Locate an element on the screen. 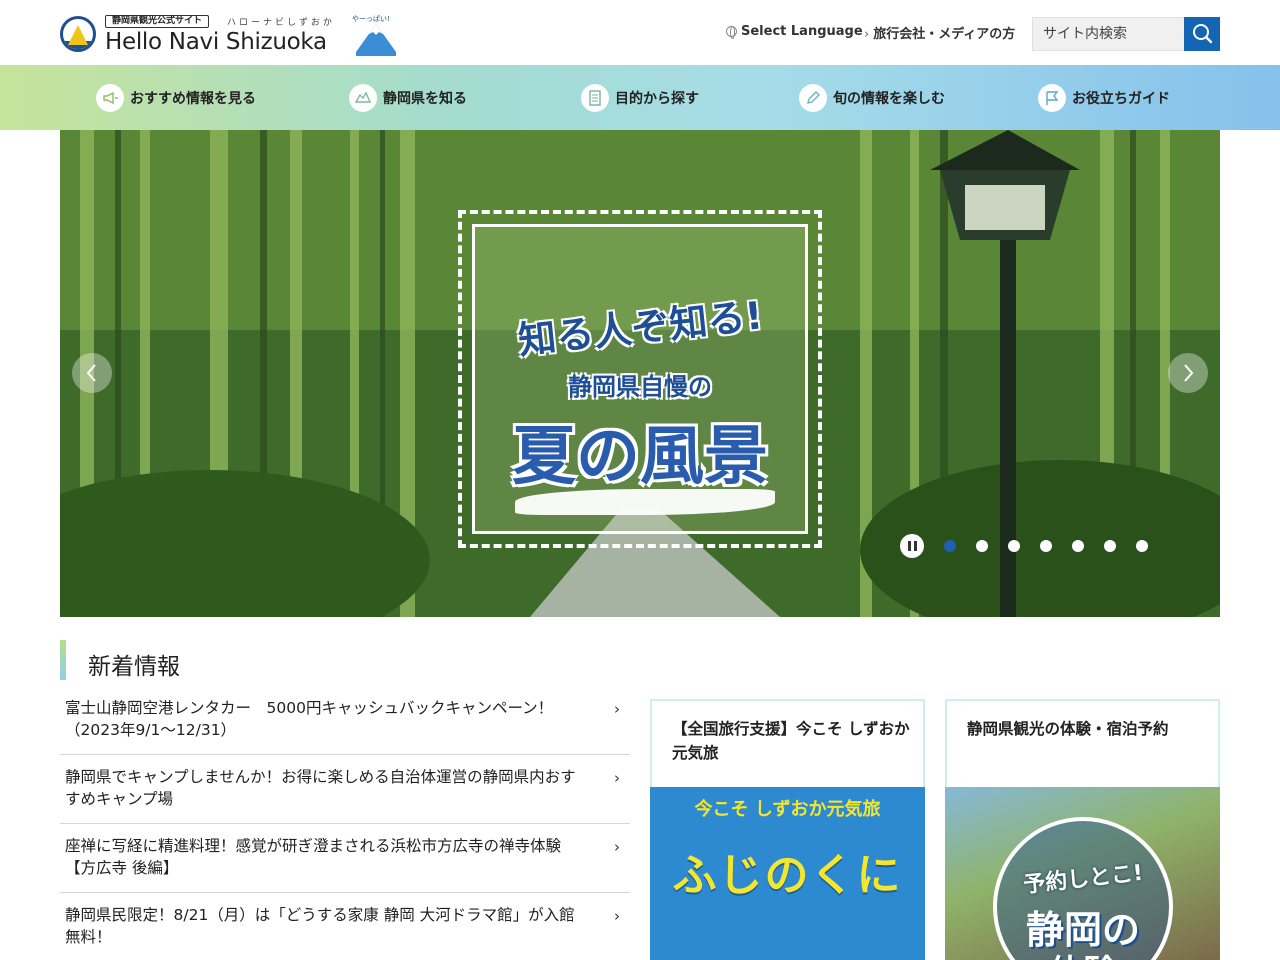  carousel-pause-button is located at coordinates (912, 546).